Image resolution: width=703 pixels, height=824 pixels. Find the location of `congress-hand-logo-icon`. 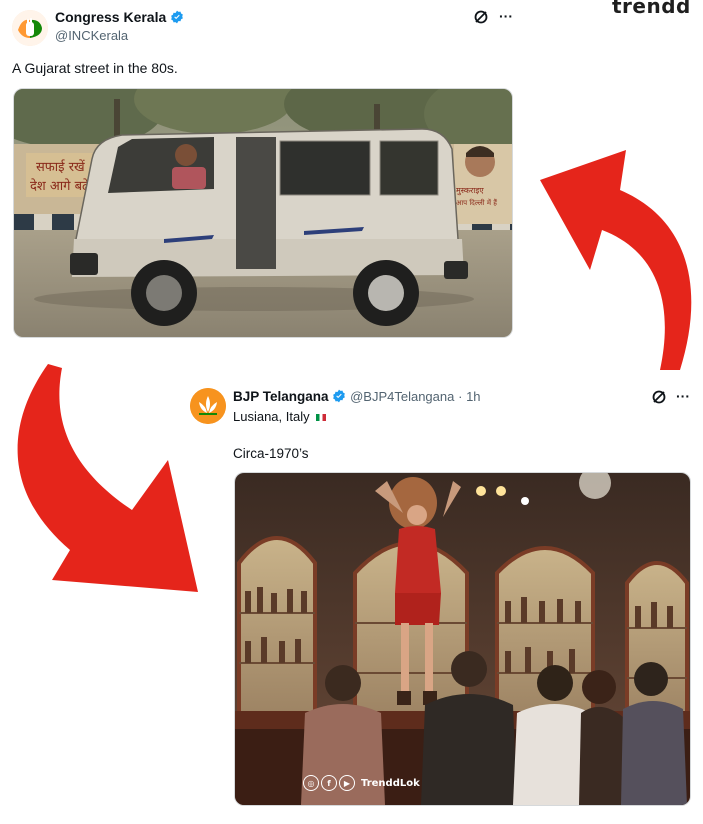

congress-hand-logo-icon is located at coordinates (30, 28).